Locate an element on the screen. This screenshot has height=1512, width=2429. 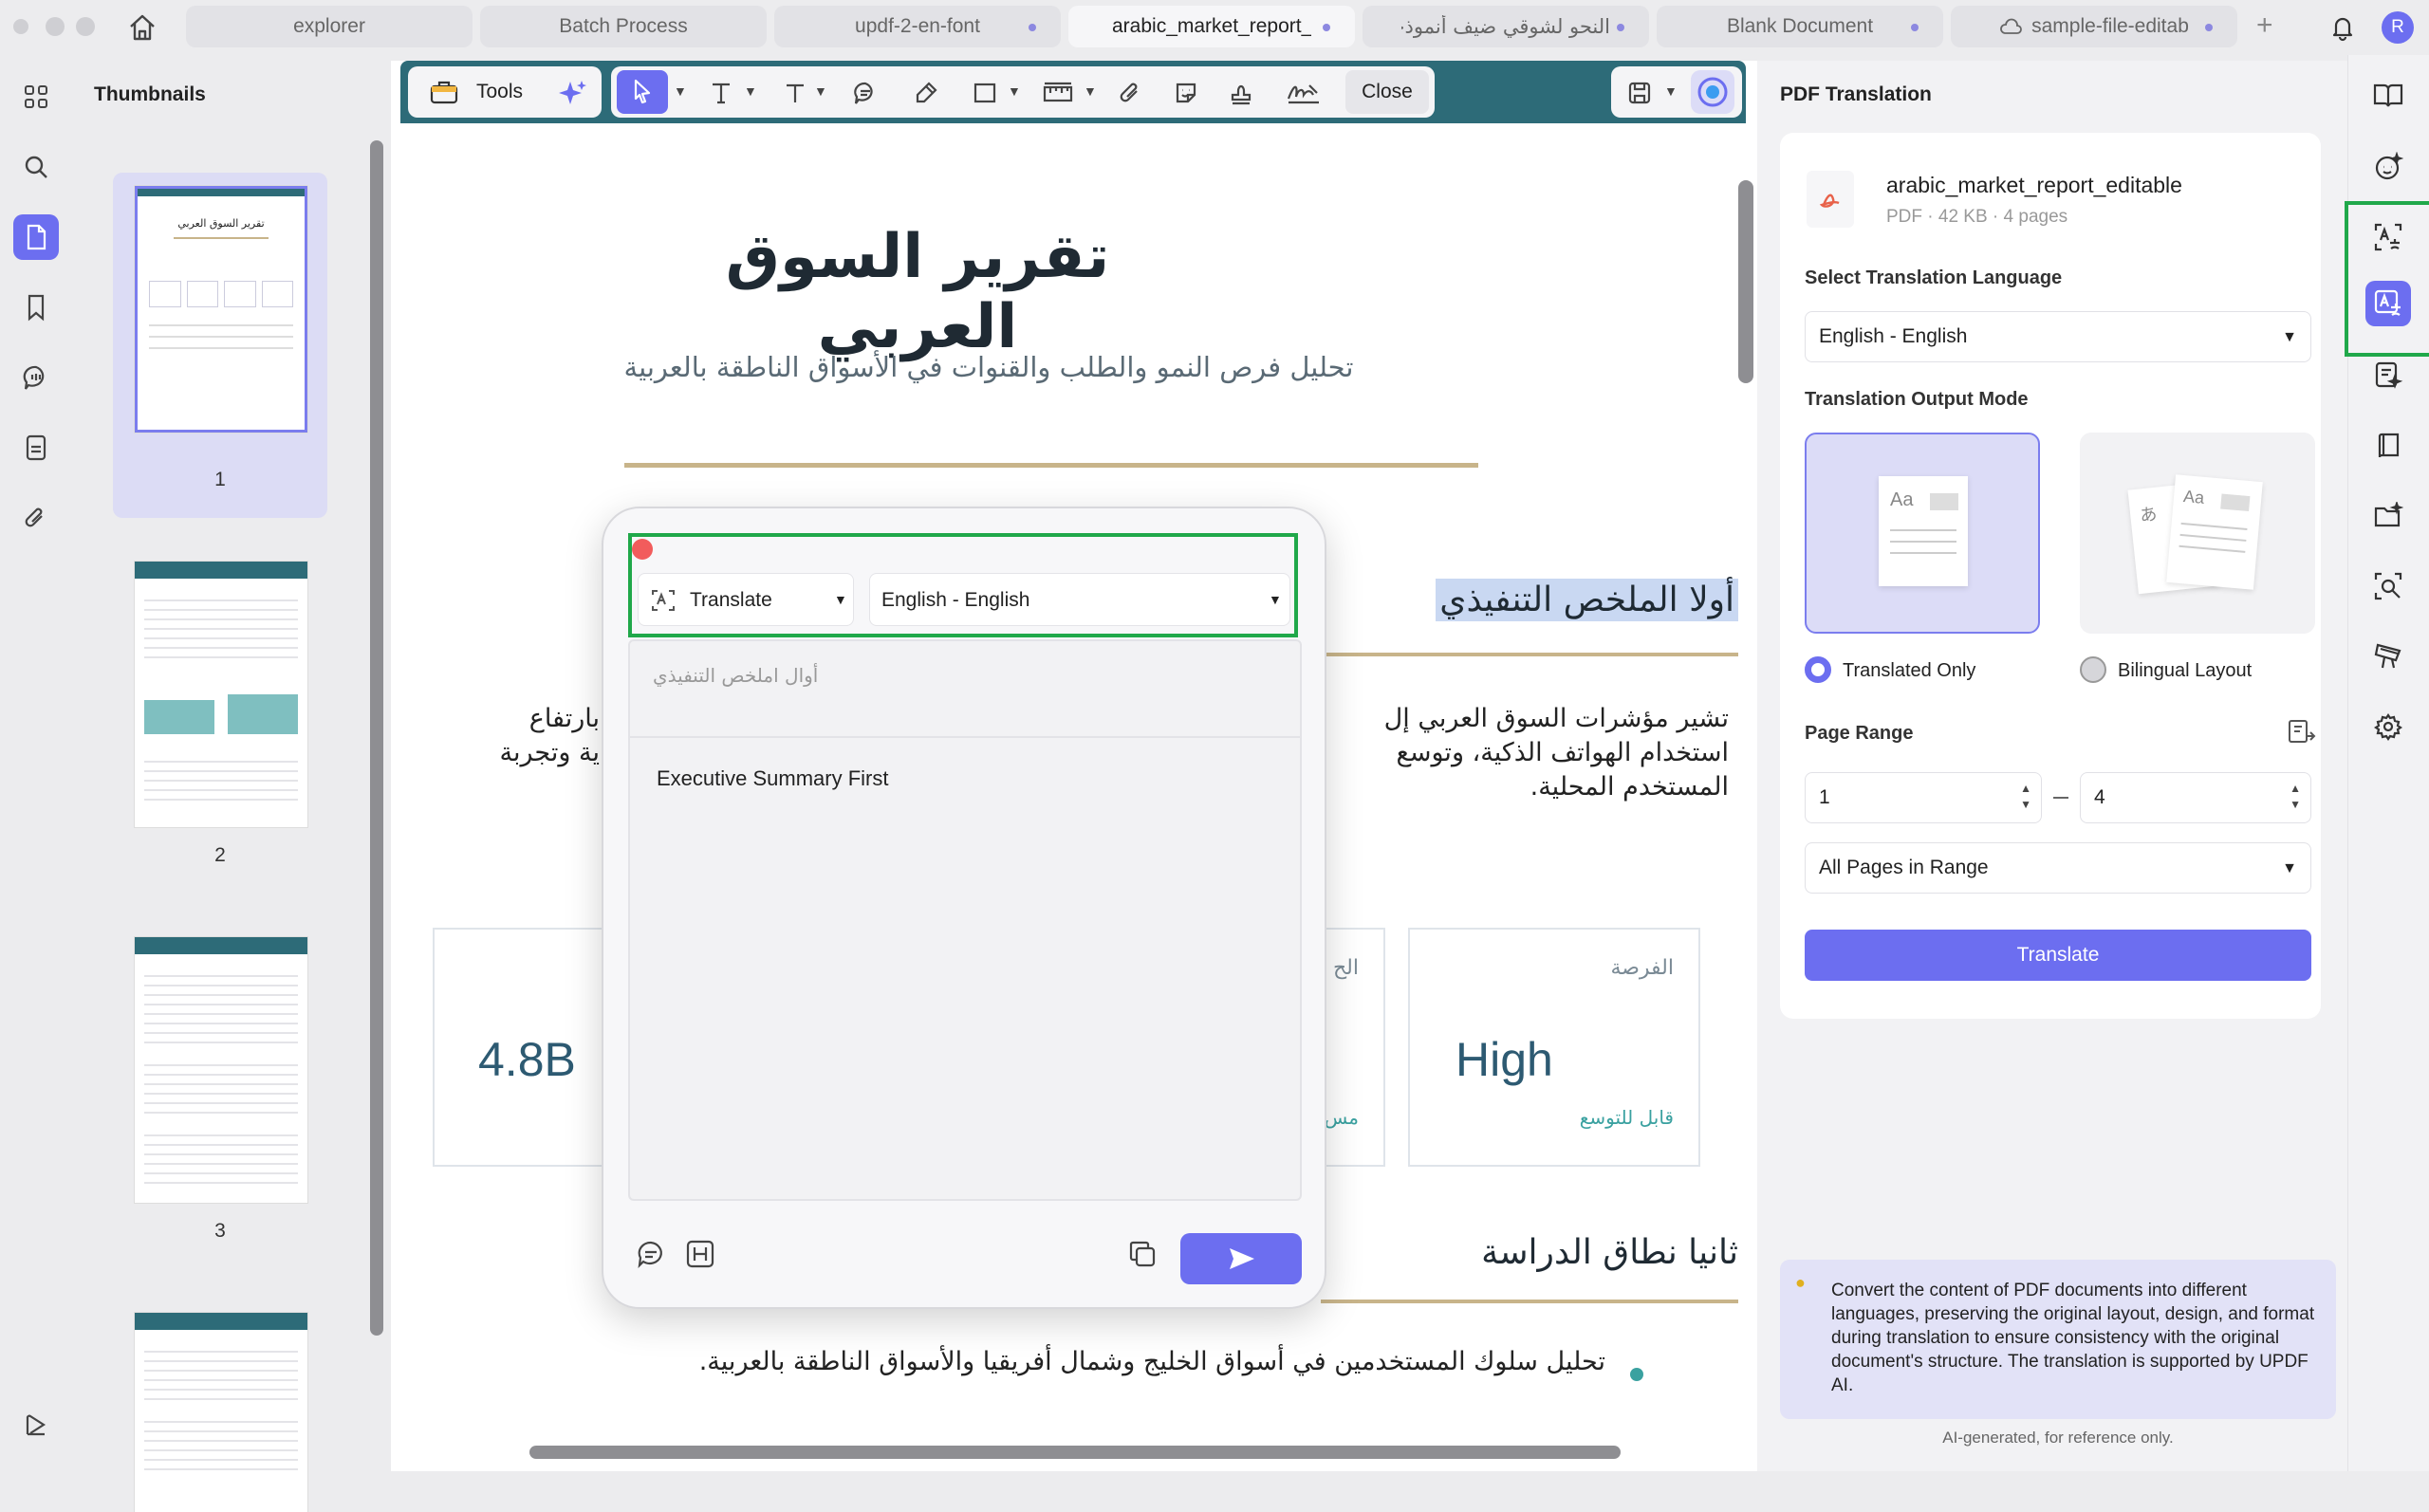
ocr-translate-icon is located at coordinates (2388, 237).